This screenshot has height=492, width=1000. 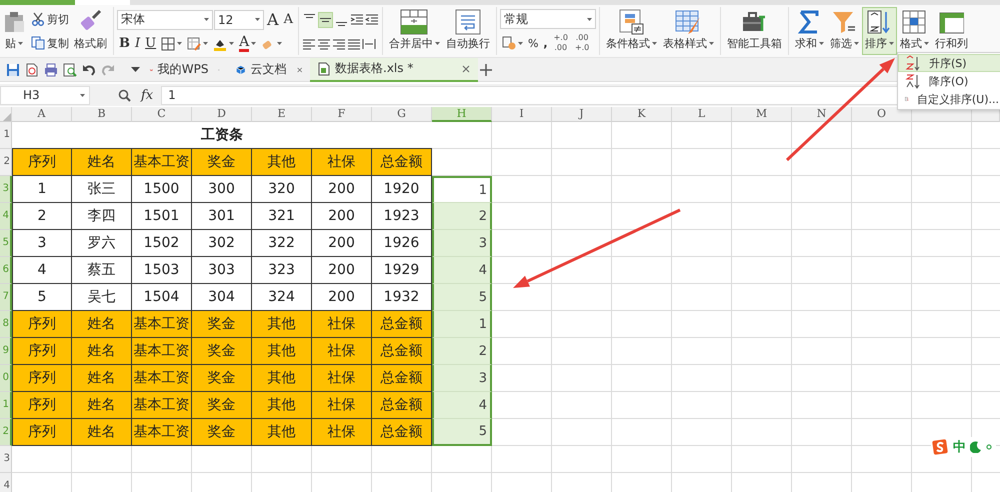 What do you see at coordinates (222, 243) in the screenshot?
I see `table-cell: 302` at bounding box center [222, 243].